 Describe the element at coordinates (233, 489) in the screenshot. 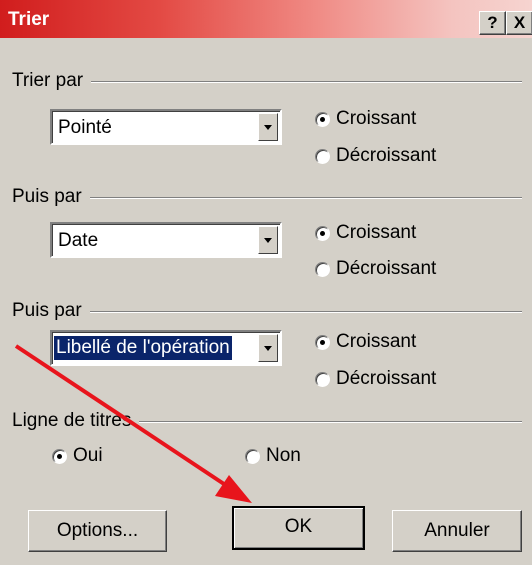

I see `arrow-head` at that location.